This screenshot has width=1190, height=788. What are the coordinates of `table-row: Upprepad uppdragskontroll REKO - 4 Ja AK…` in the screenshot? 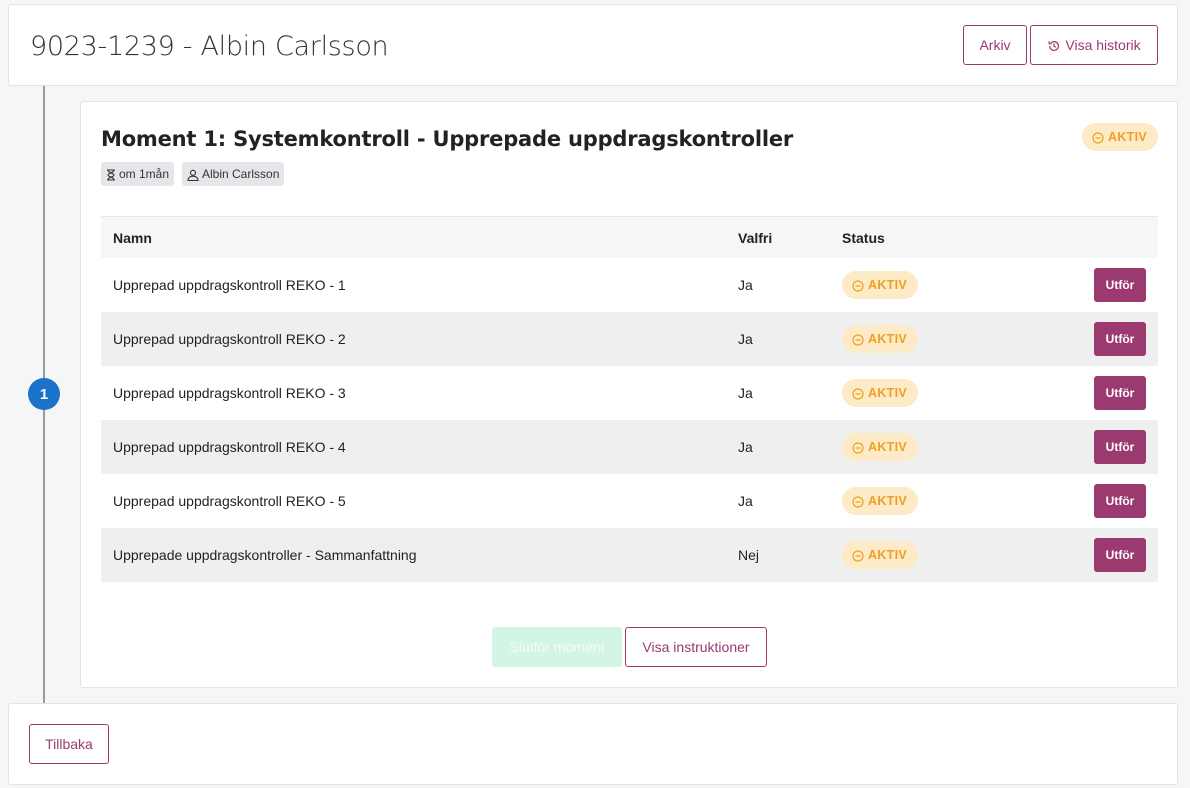 It's located at (629, 447).